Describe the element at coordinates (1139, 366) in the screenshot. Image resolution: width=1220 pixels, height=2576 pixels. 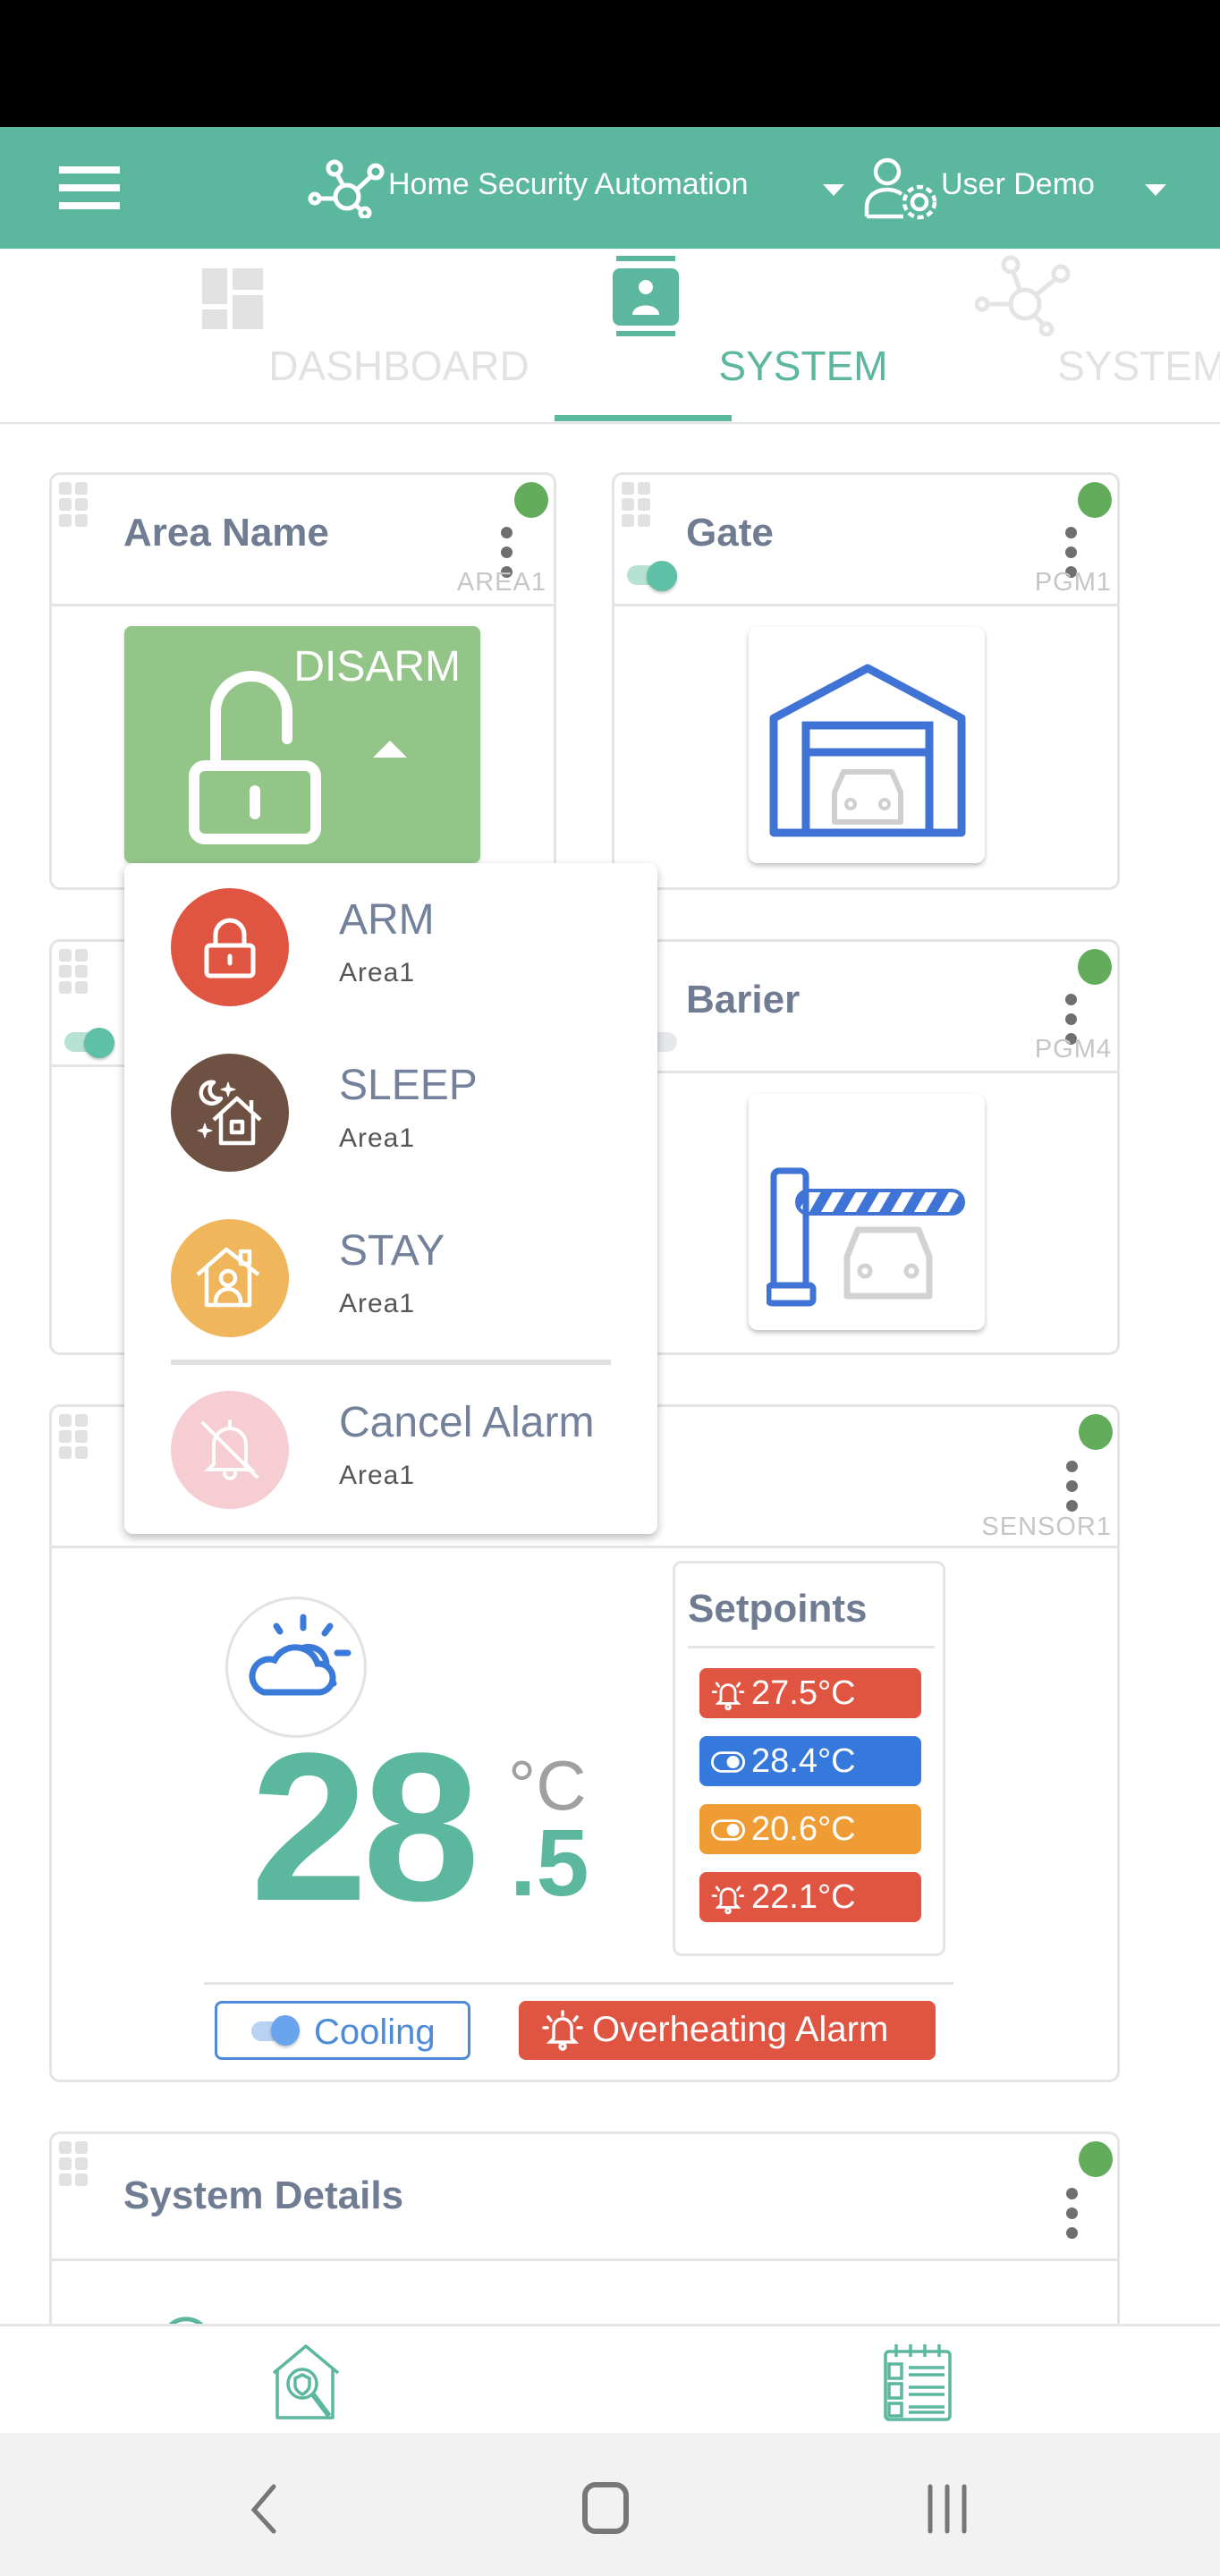
I see `tab-label: SYSTEMS` at that location.